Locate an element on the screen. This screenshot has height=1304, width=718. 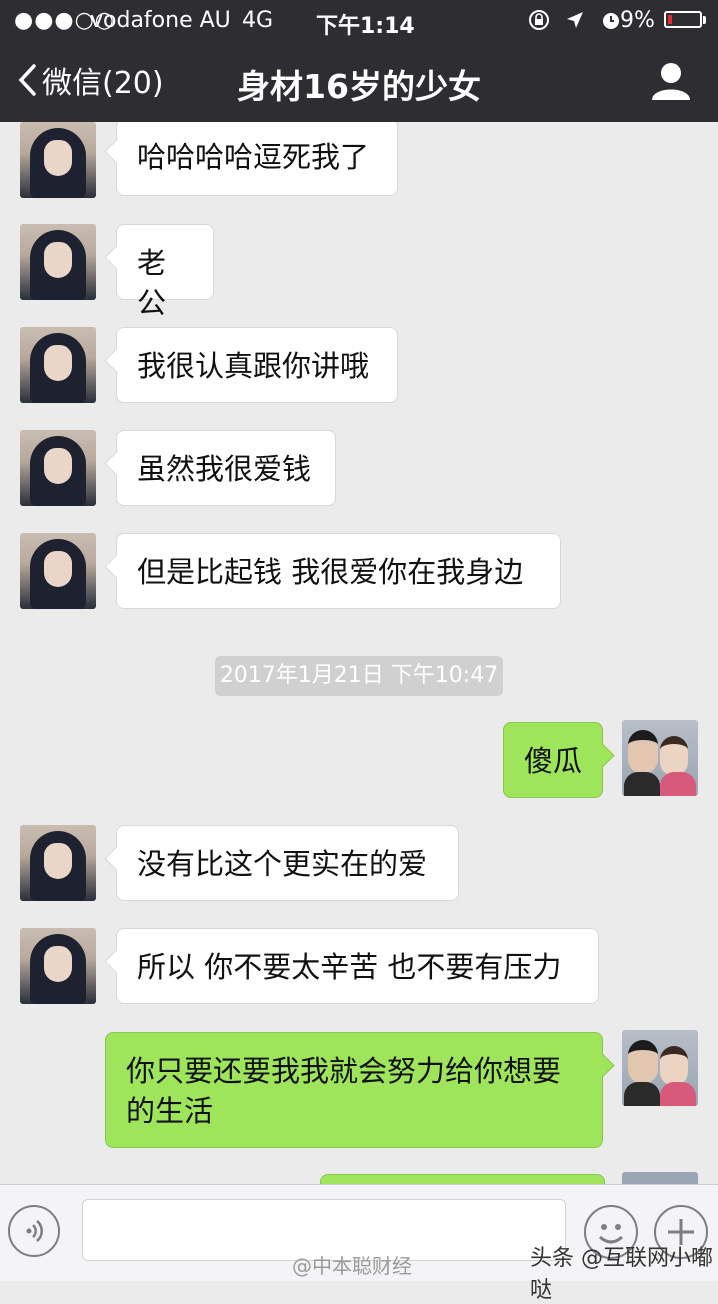
message-row: 所以 你不要太辛苦 也不要有压力 is located at coordinates (359, 968).